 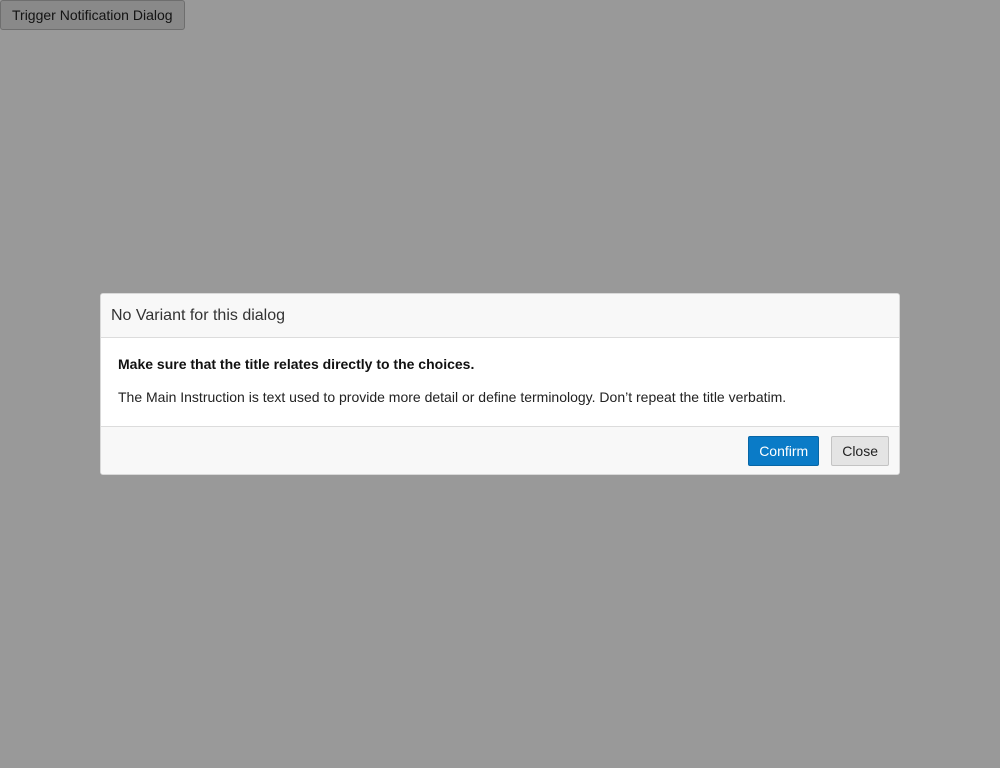 What do you see at coordinates (500, 316) in the screenshot?
I see `dialog-header: No Variant for this dialog` at bounding box center [500, 316].